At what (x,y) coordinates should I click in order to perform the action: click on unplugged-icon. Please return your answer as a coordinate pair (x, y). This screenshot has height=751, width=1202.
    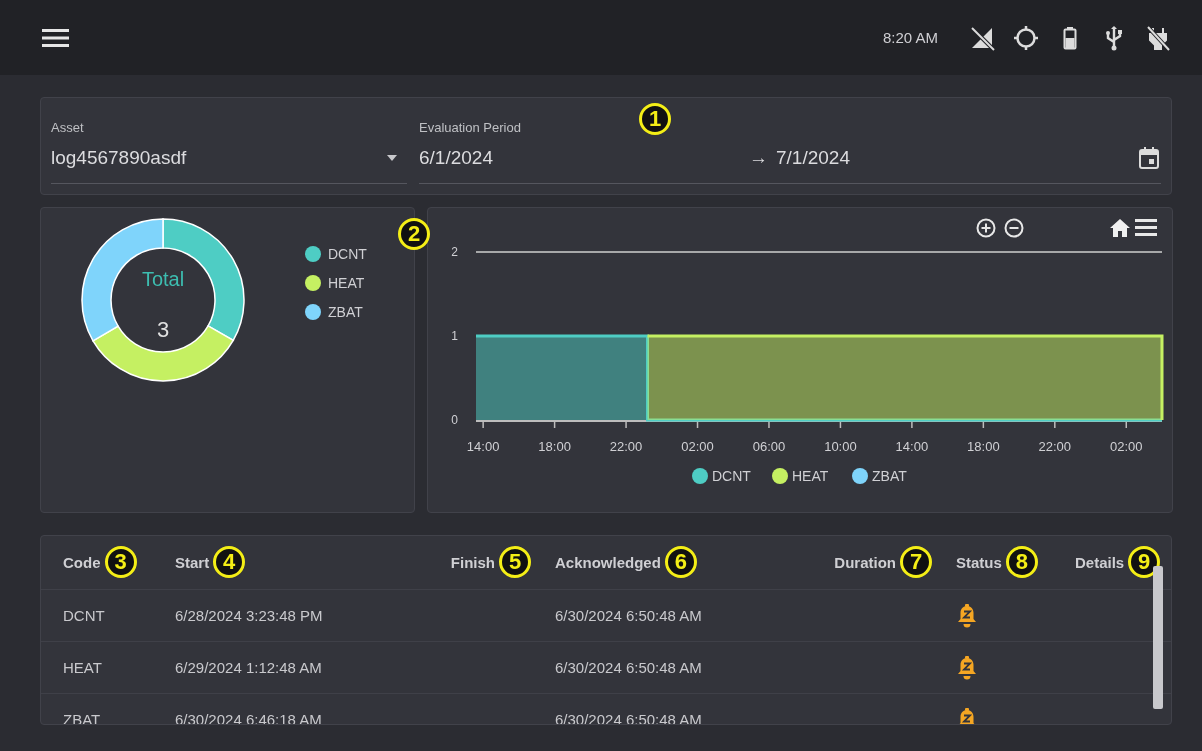
    Looking at the image, I should click on (1158, 37).